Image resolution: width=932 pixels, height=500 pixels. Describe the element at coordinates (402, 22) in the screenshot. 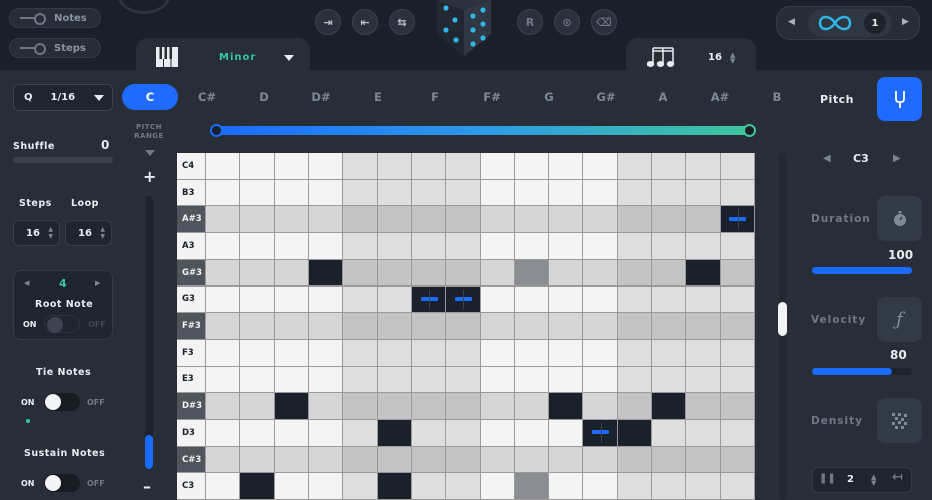

I see `swap-button: ⇆` at that location.